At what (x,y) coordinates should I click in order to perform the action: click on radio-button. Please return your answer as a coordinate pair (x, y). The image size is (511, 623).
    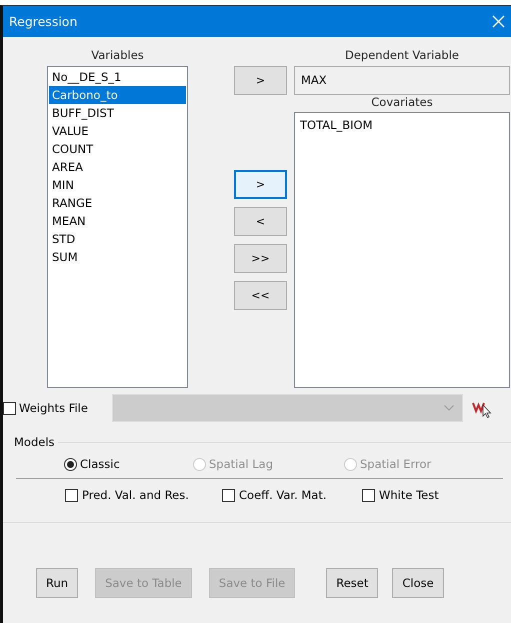
    Looking at the image, I should click on (70, 464).